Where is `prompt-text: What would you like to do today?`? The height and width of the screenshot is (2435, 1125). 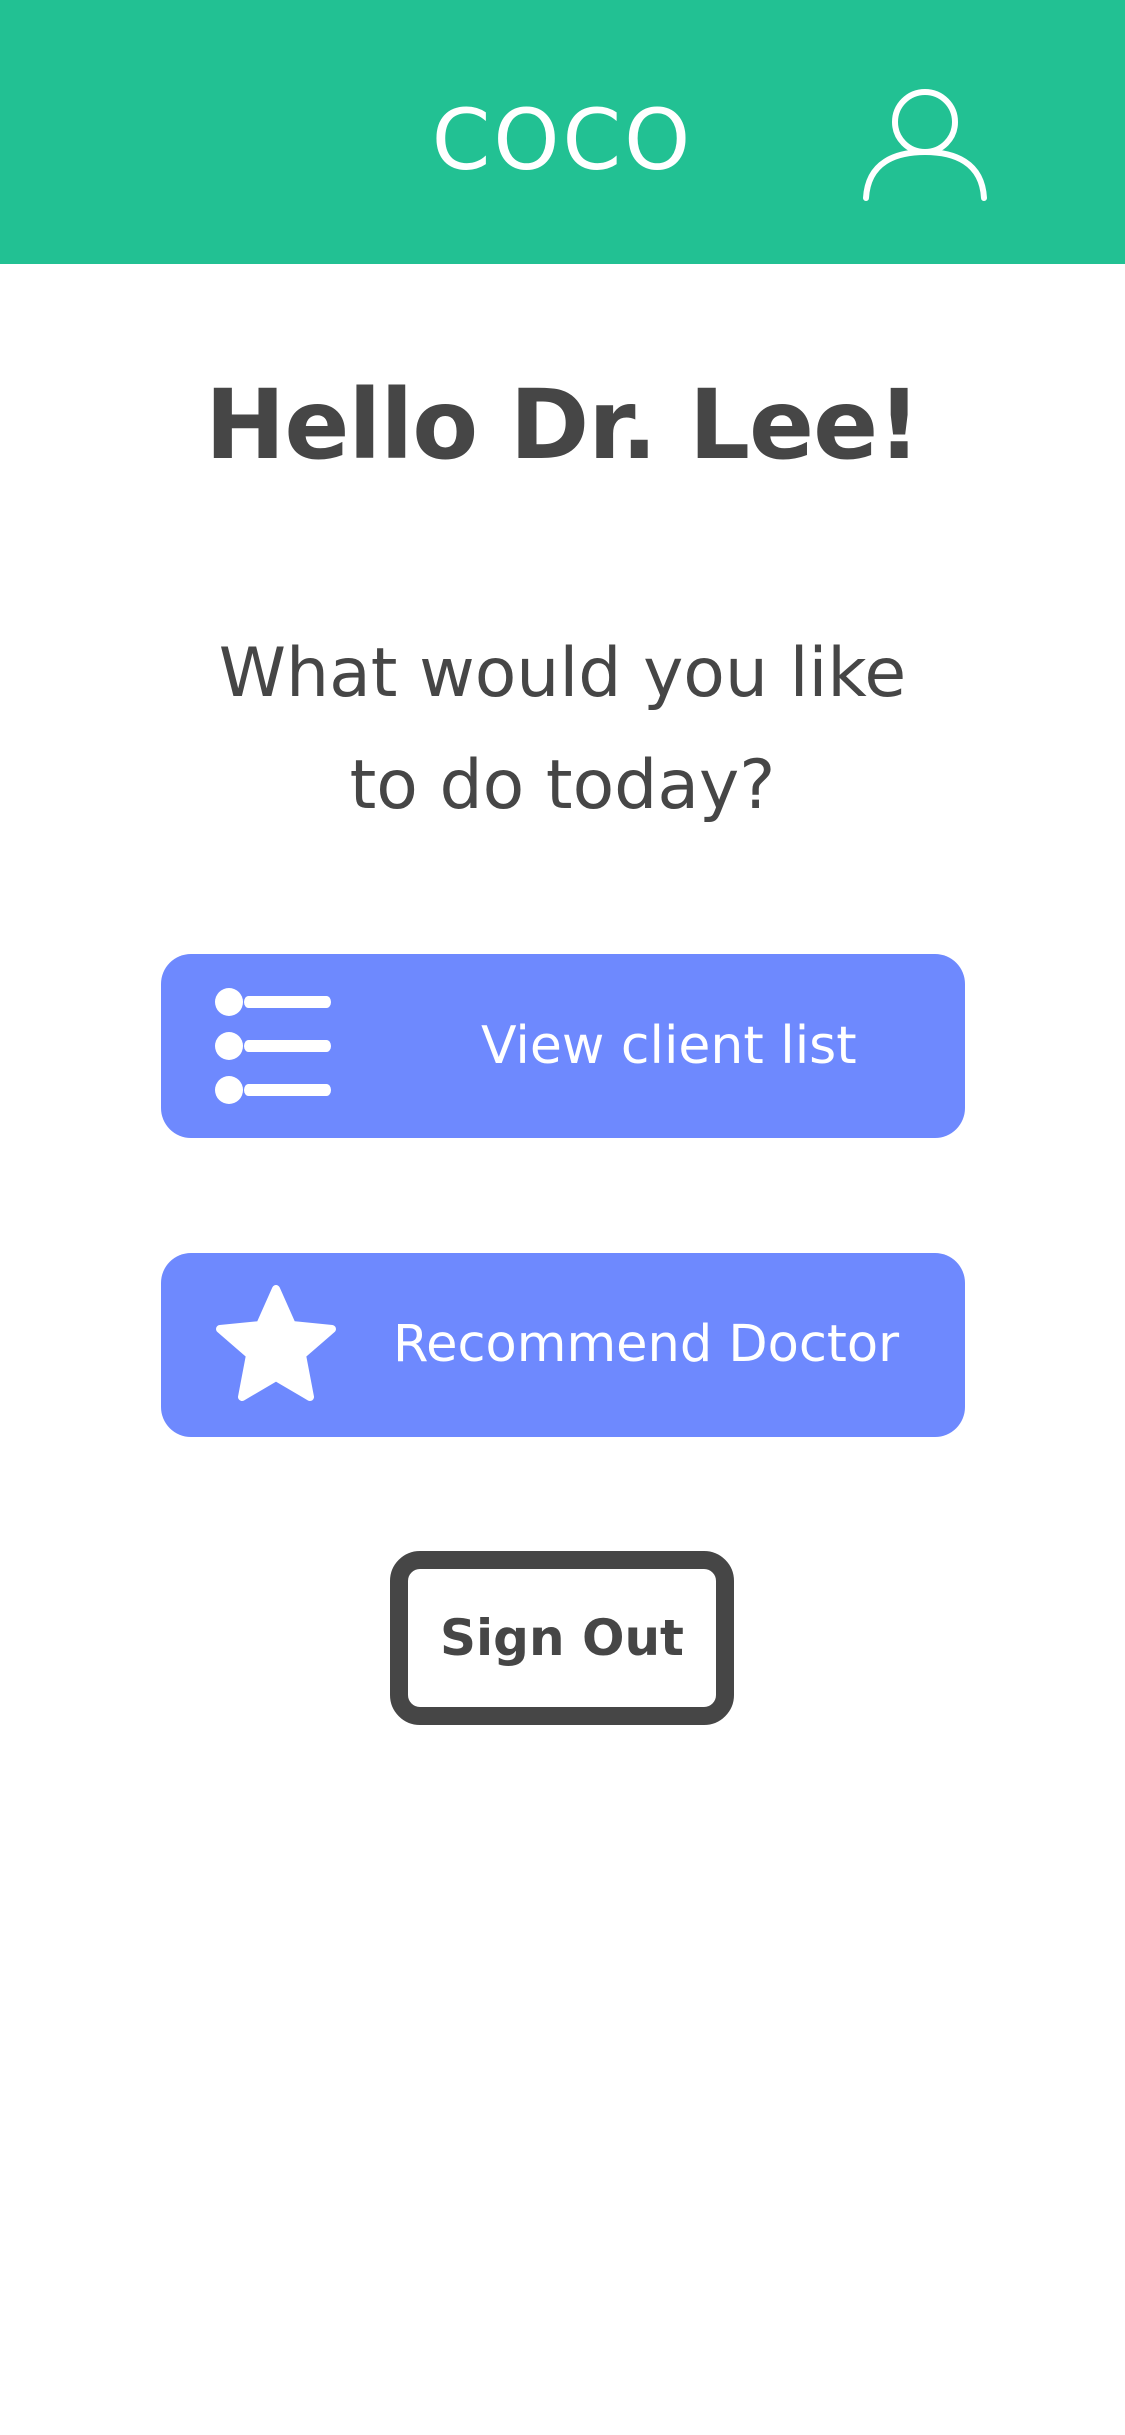
prompt-text: What would you like to do today? is located at coordinates (562, 730).